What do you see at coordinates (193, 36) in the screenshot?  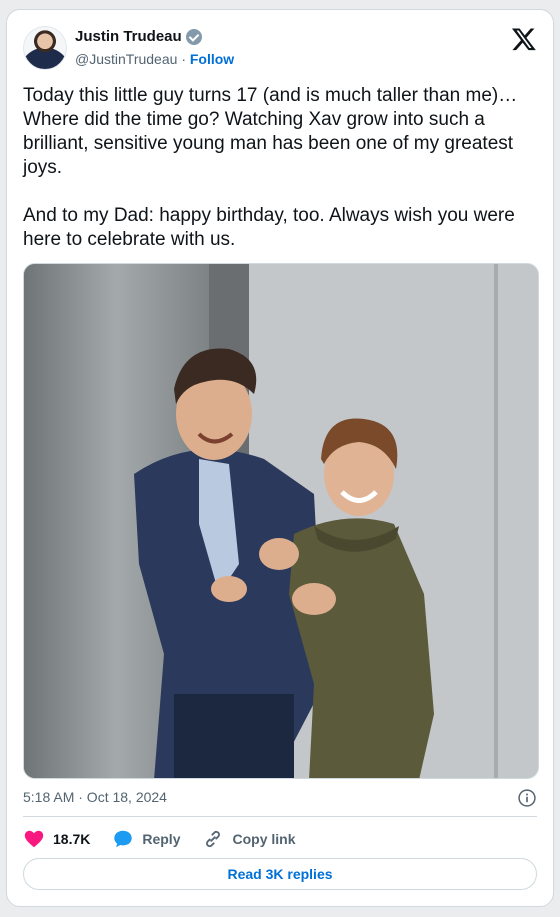 I see `verified-badge-icon` at bounding box center [193, 36].